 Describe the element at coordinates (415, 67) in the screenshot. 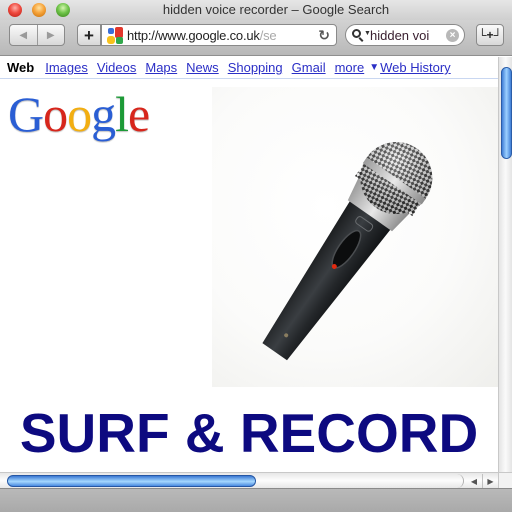

I see `nav-link-web-history: Web History` at that location.